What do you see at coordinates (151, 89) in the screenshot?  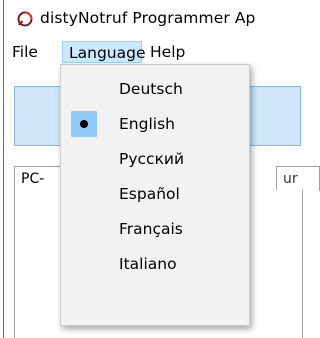 I see `language-label: Deutsch` at bounding box center [151, 89].